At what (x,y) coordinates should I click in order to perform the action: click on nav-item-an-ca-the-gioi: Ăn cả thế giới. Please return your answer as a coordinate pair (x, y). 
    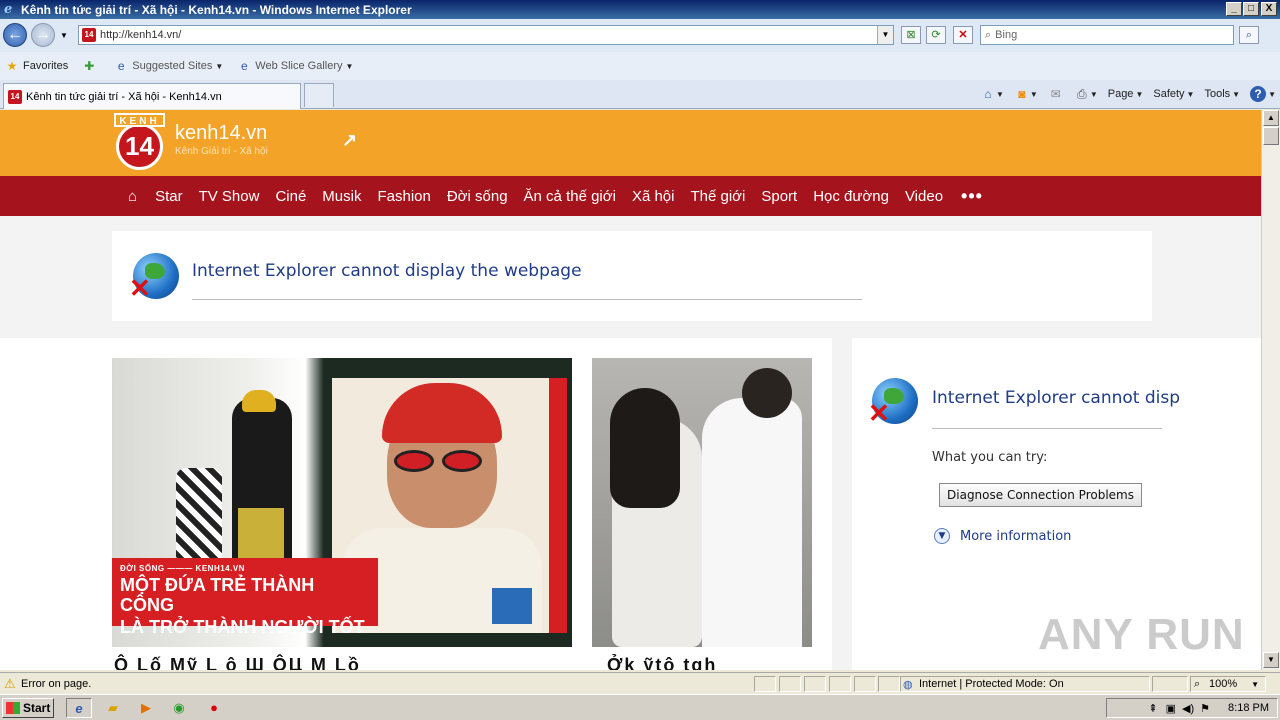
    Looking at the image, I should click on (570, 196).